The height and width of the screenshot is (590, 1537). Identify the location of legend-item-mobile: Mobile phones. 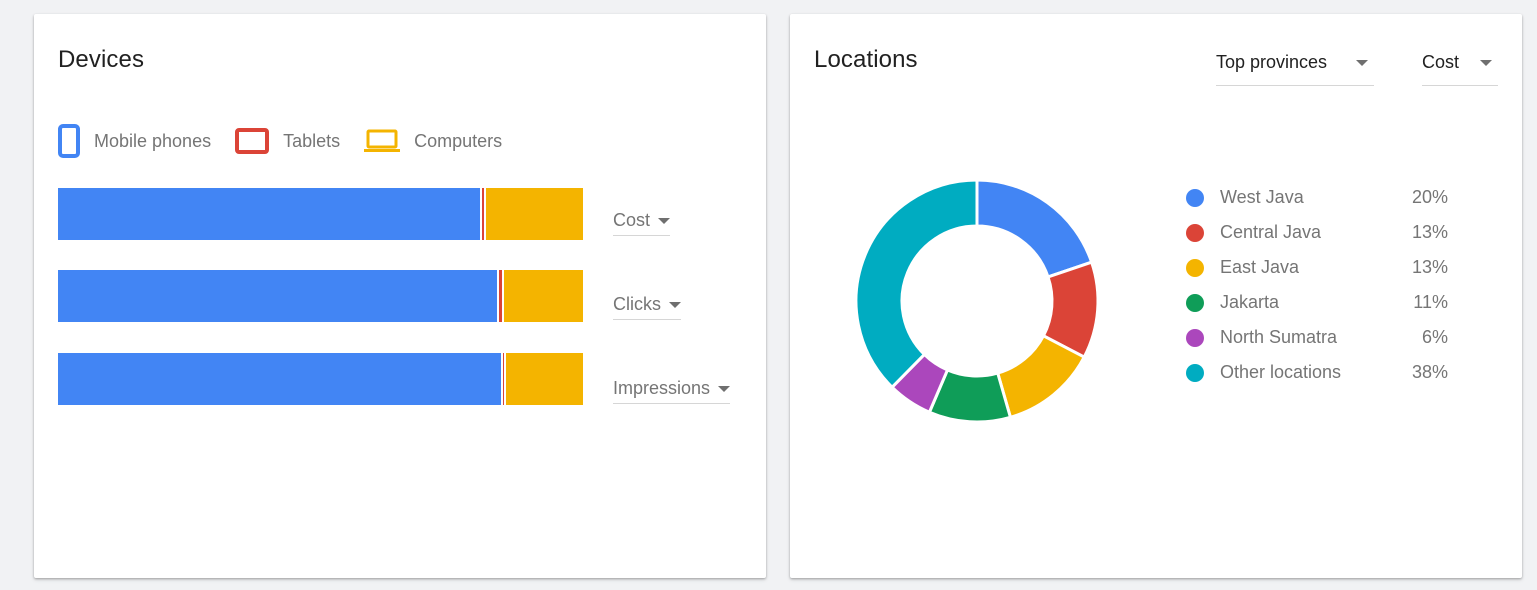
(134, 141).